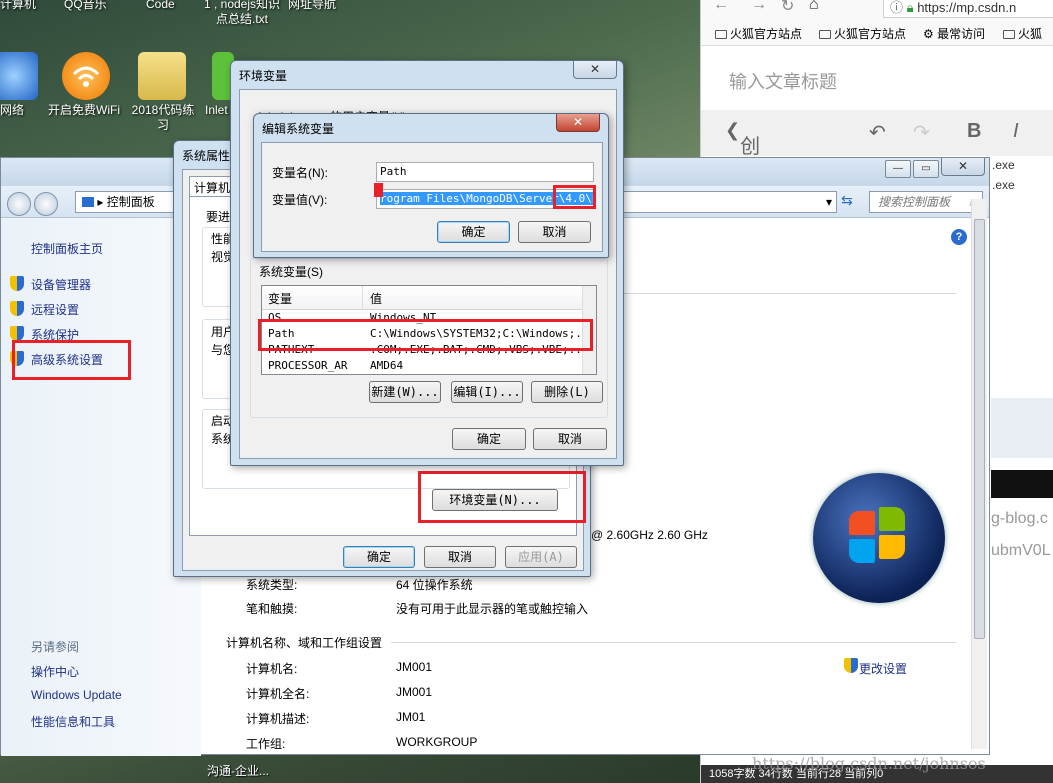 Image resolution: width=1053 pixels, height=783 pixels. I want to click on bookmark-firefox-2: 火狐官方站点, so click(862, 33).